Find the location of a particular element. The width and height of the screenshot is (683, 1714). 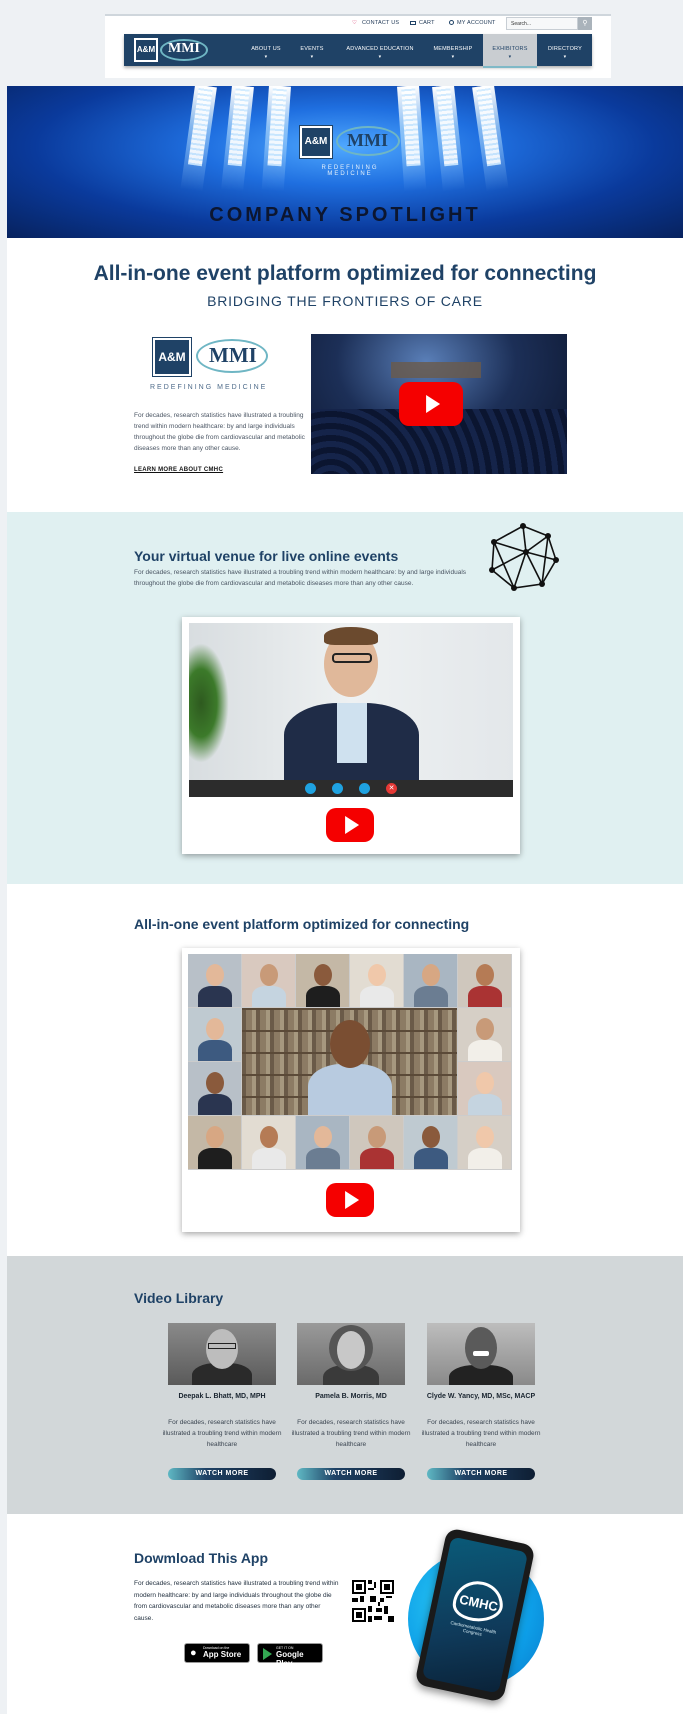

end-call-icon: ✕ is located at coordinates (391, 788).